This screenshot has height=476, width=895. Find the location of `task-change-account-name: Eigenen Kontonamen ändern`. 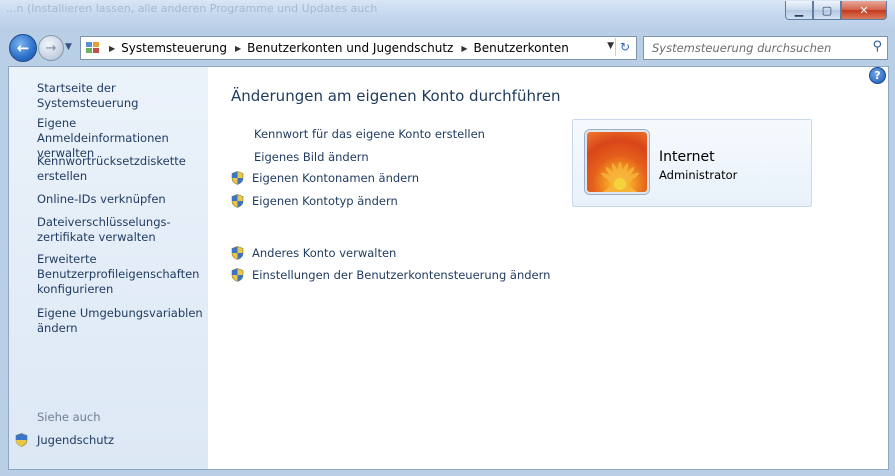

task-change-account-name: Eigenen Kontonamen ändern is located at coordinates (325, 178).